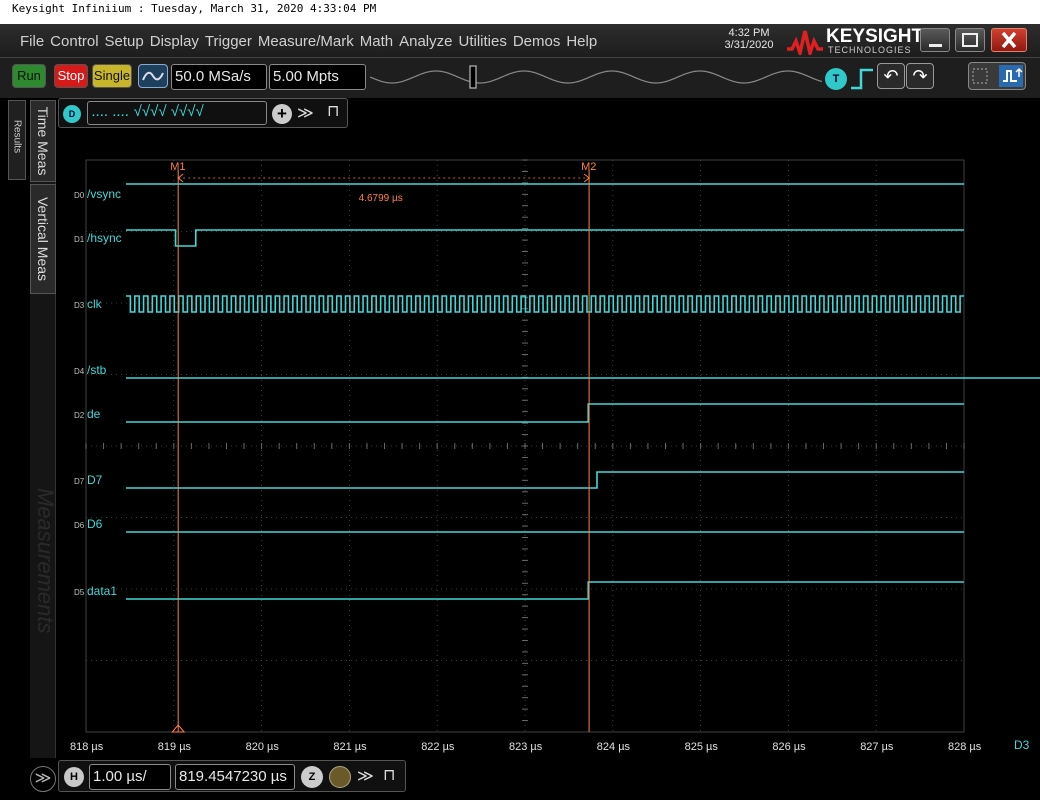 The image size is (1040, 800). I want to click on channel-label: /vsync, so click(104, 194).